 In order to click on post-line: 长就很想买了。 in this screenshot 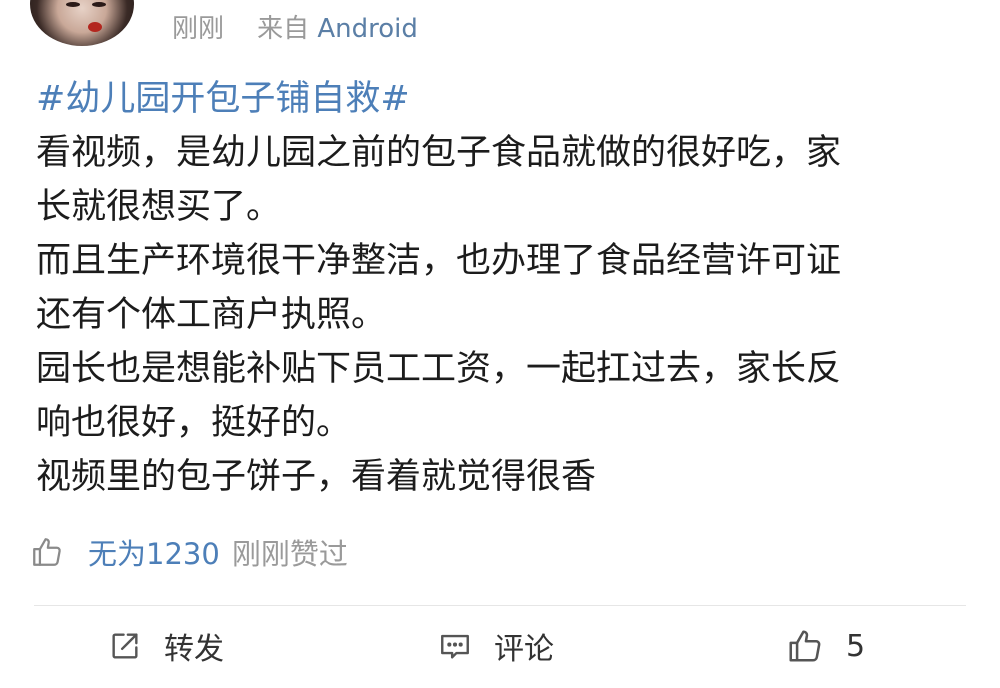, I will do `click(159, 207)`.